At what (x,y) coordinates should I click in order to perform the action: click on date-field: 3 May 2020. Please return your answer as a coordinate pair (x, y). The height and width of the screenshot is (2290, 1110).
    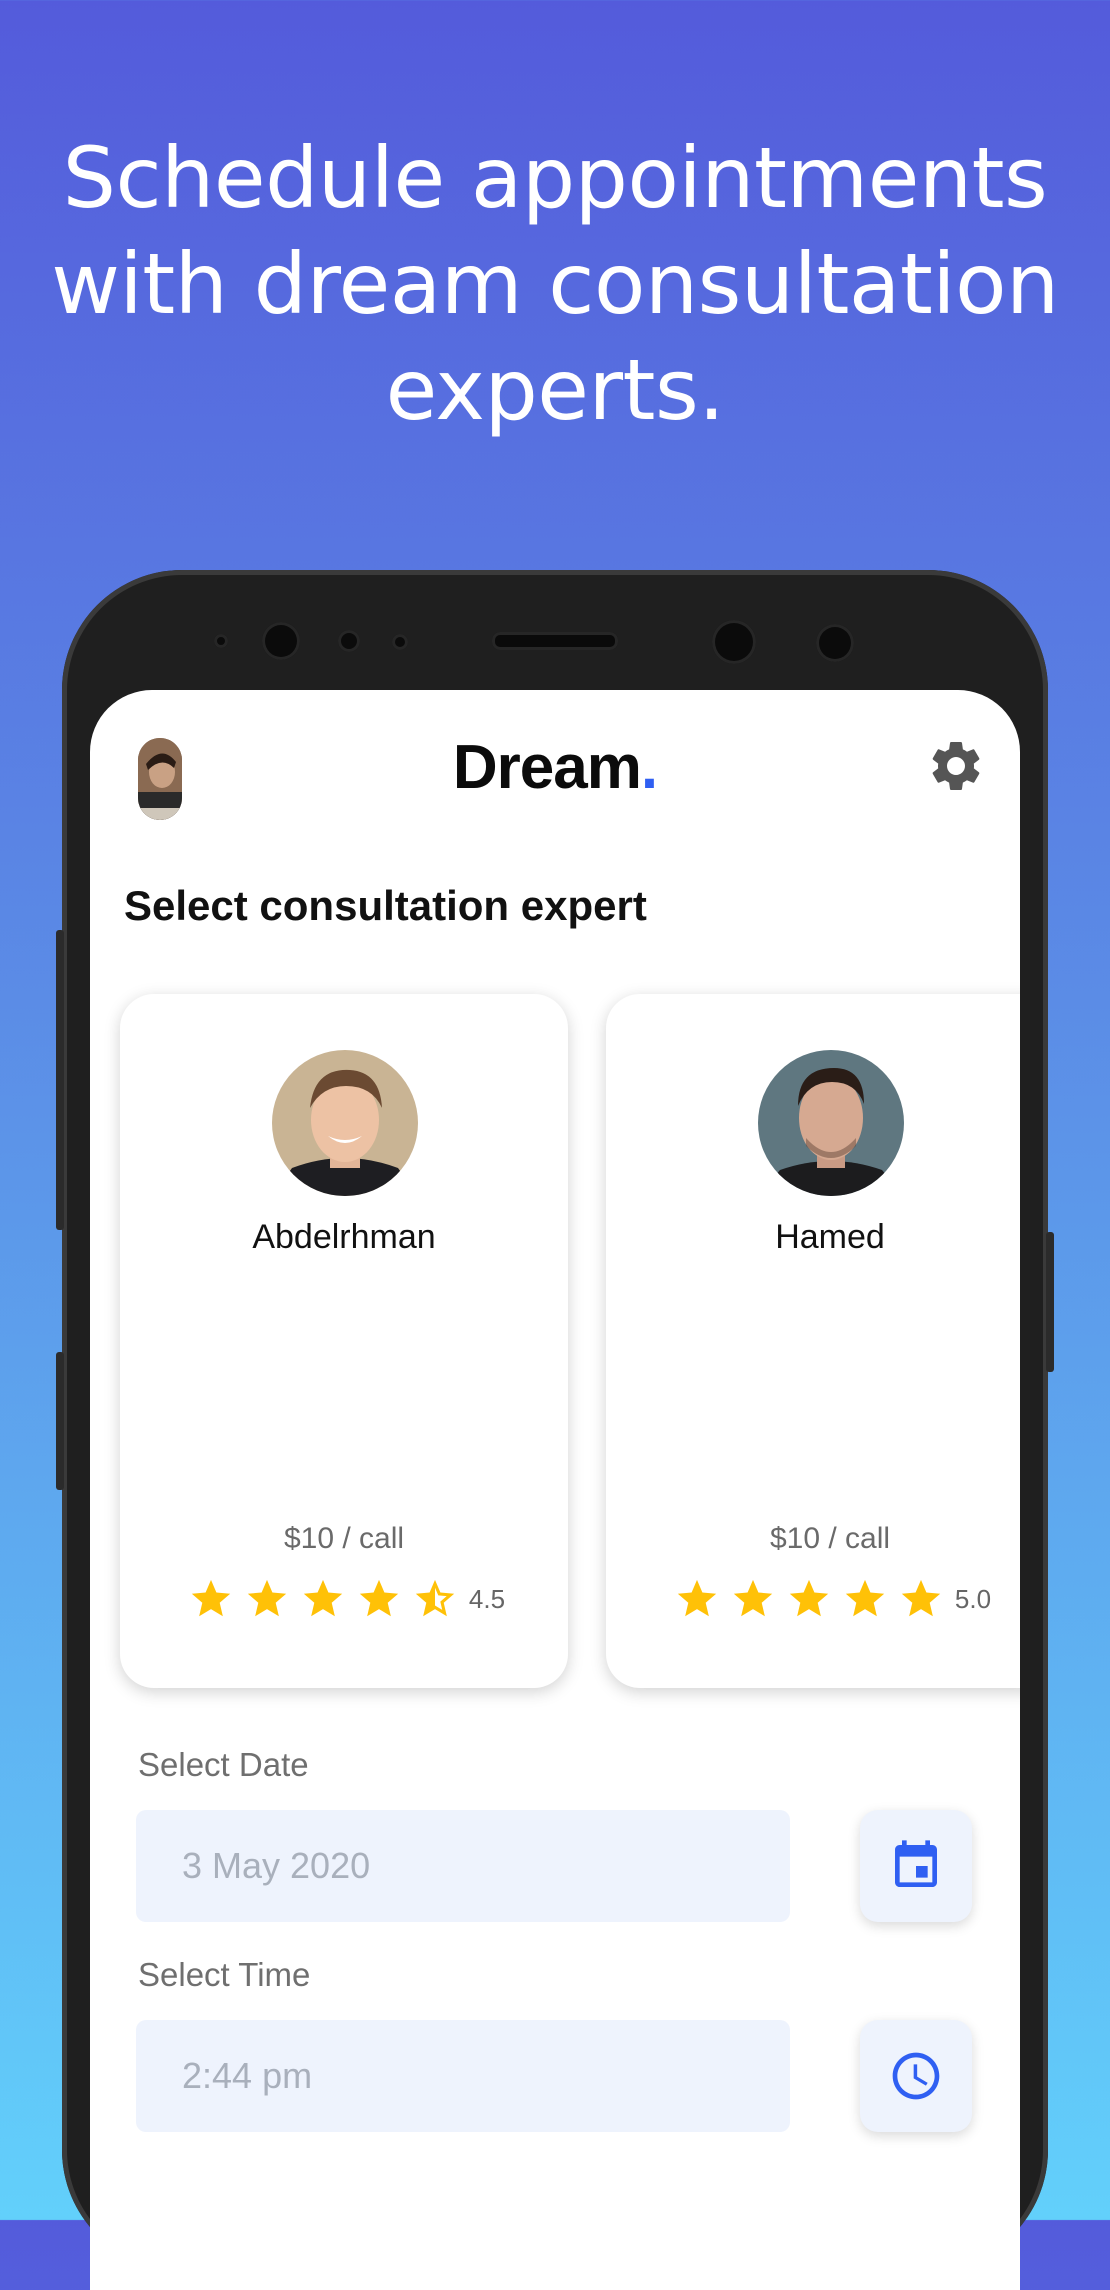
    Looking at the image, I should click on (463, 1866).